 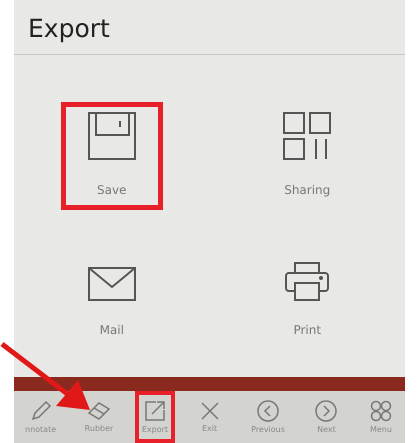 What do you see at coordinates (112, 330) in the screenshot?
I see `option-label: Mail` at bounding box center [112, 330].